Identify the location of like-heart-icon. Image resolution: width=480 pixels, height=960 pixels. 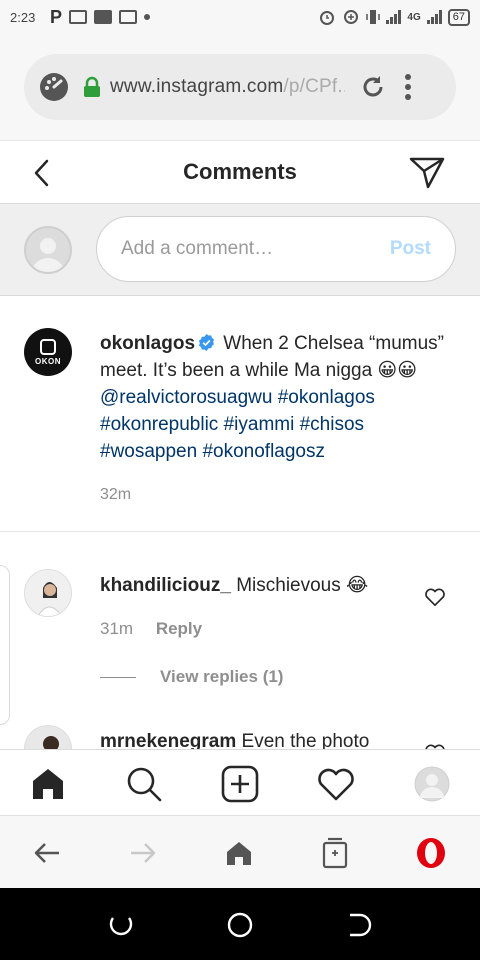
(435, 597).